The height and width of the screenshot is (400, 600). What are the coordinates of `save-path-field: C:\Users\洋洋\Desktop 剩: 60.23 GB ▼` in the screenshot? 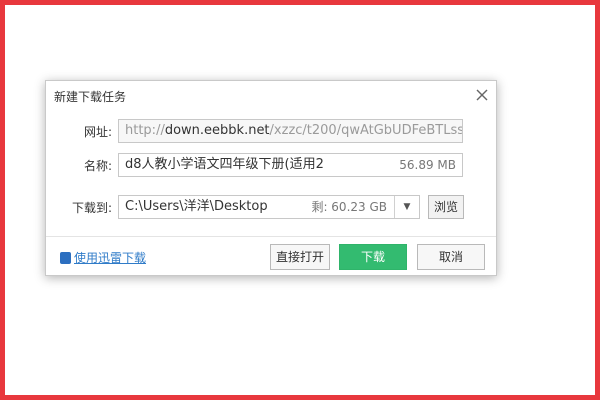 It's located at (269, 207).